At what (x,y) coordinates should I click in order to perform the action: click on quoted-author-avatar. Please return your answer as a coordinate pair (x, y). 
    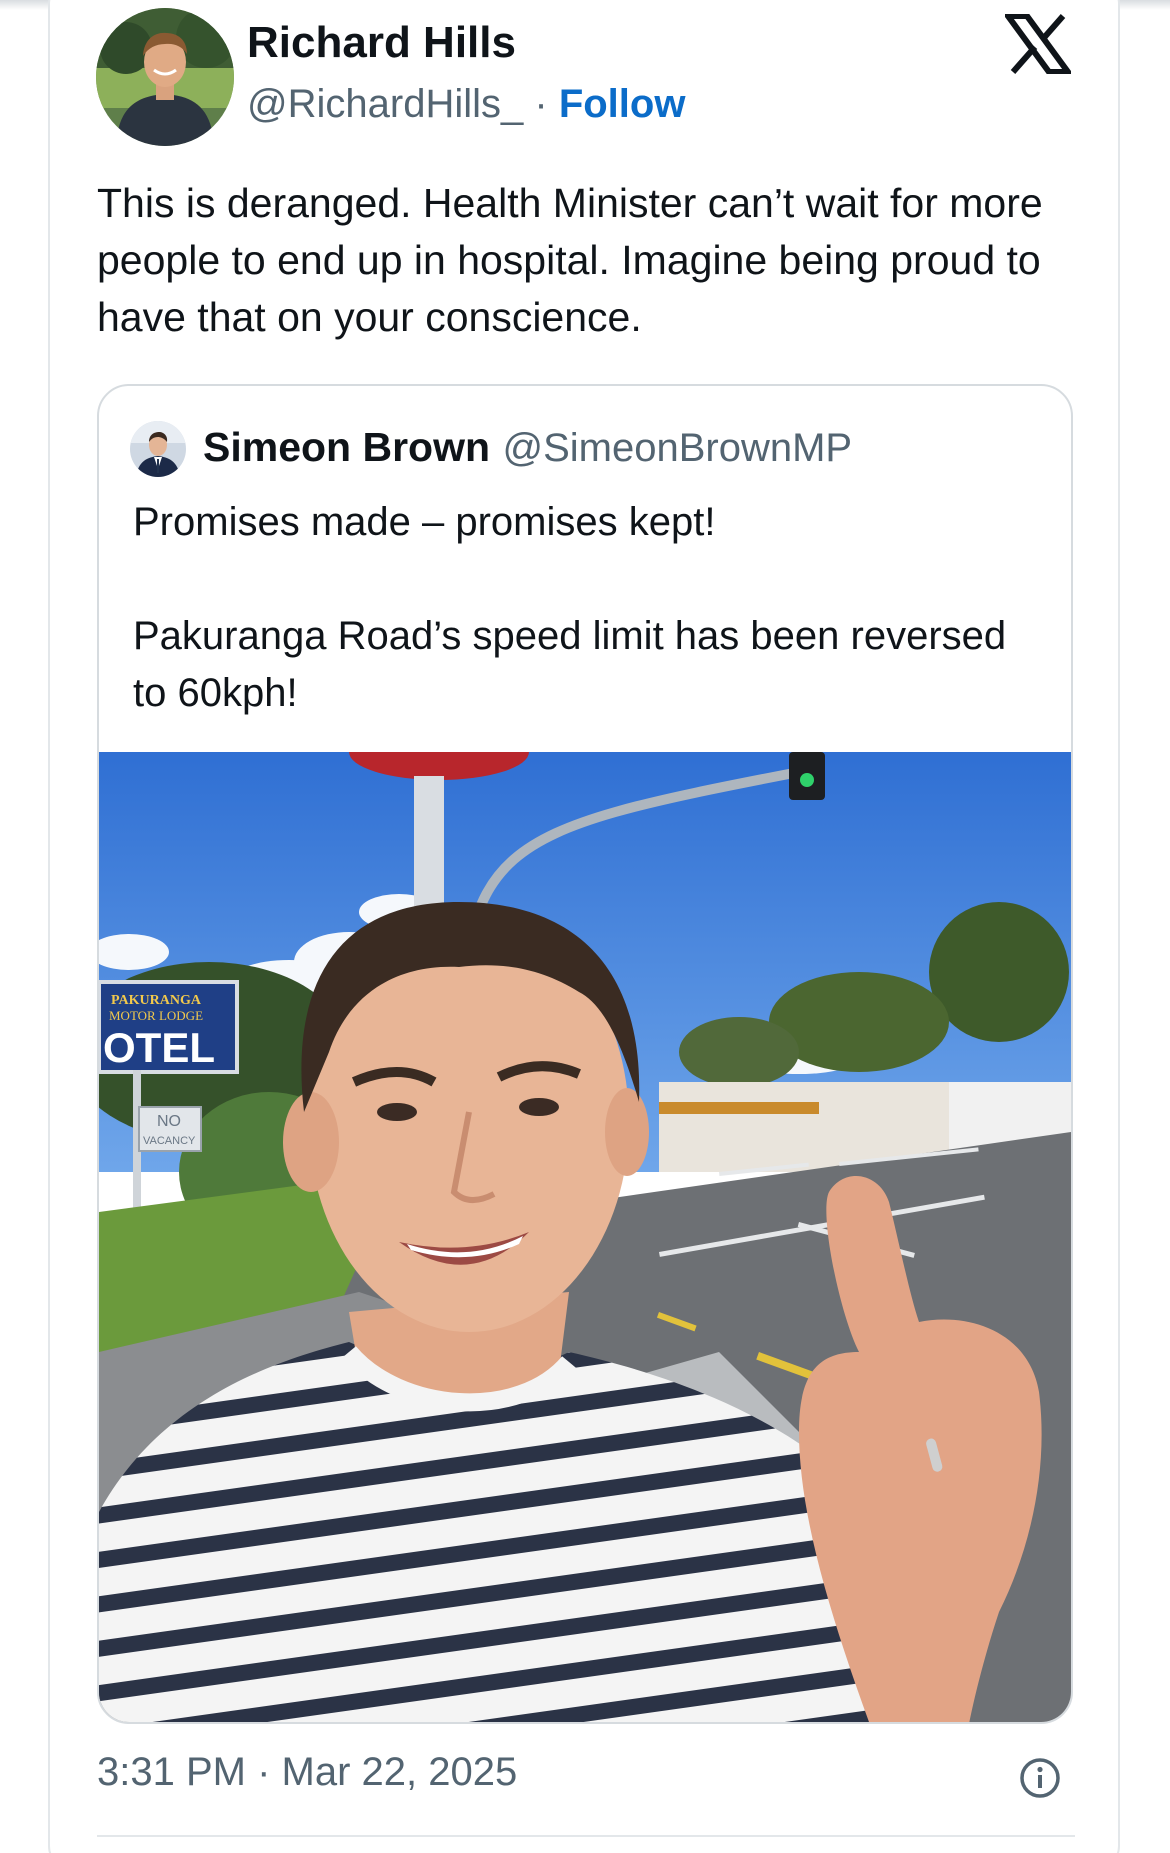
    Looking at the image, I should click on (158, 449).